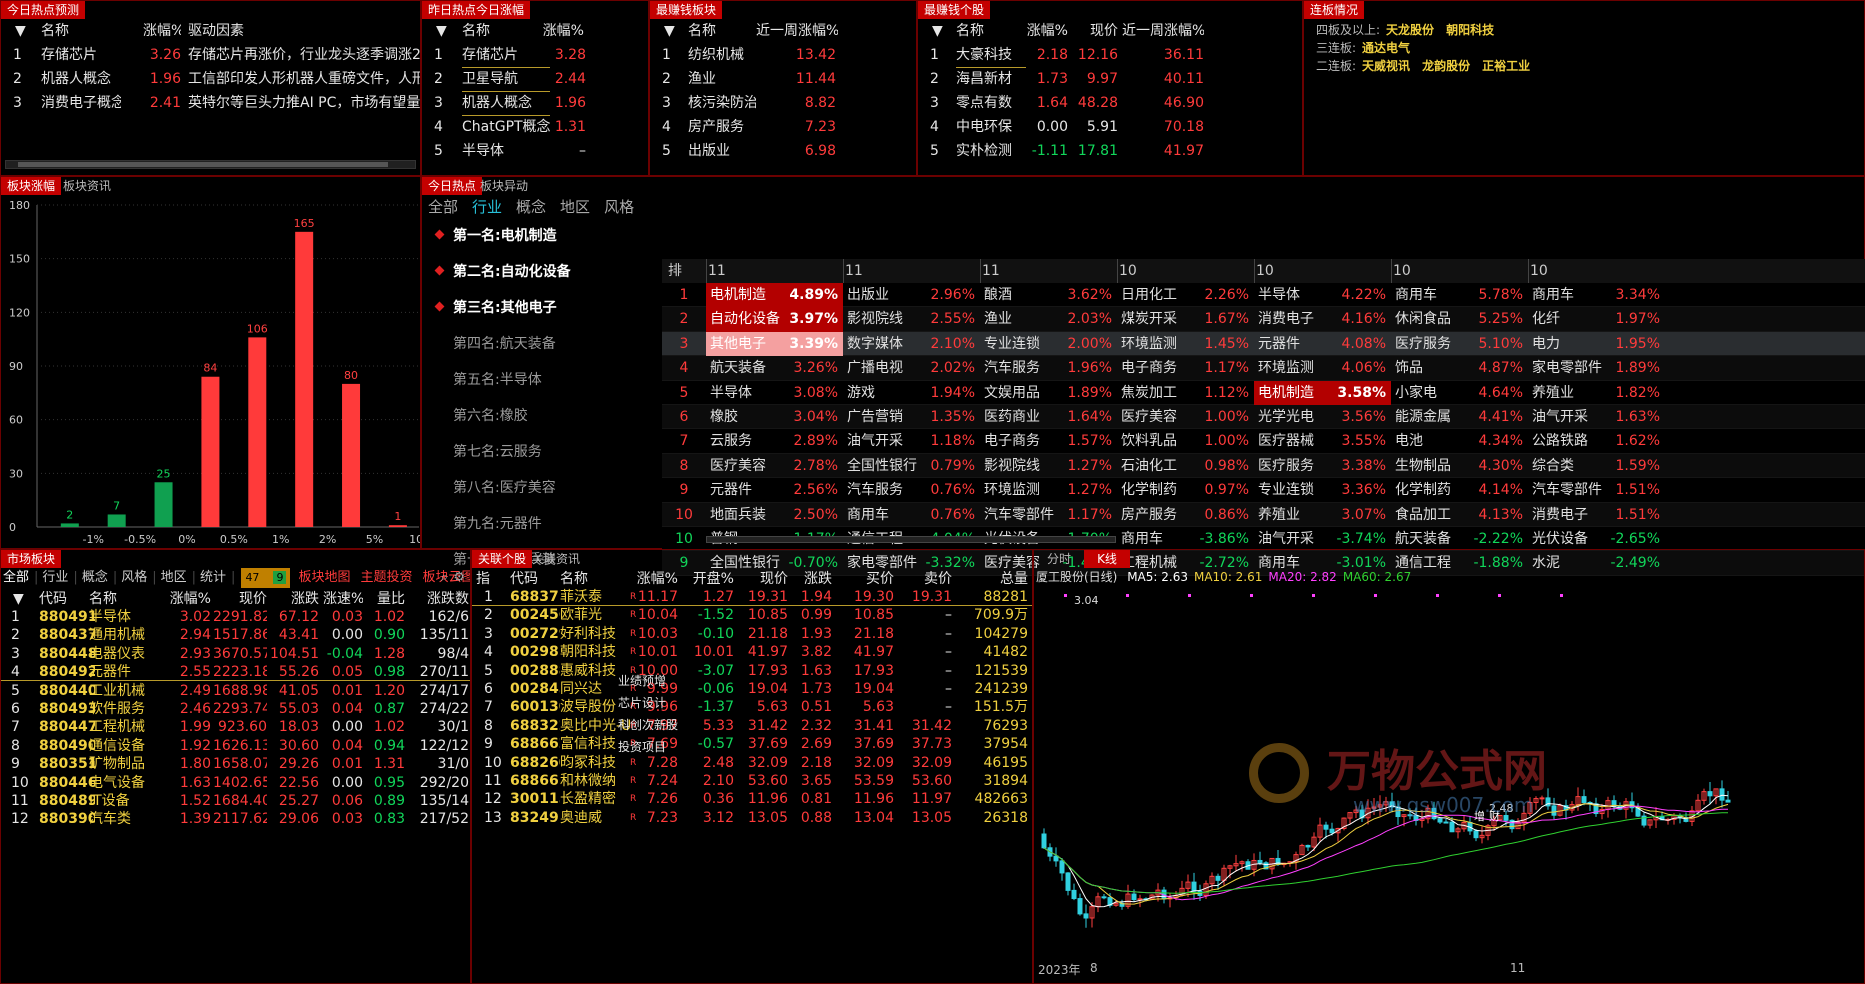  What do you see at coordinates (1141, 559) in the screenshot?
I see `clock-icon: ◷` at bounding box center [1141, 559].